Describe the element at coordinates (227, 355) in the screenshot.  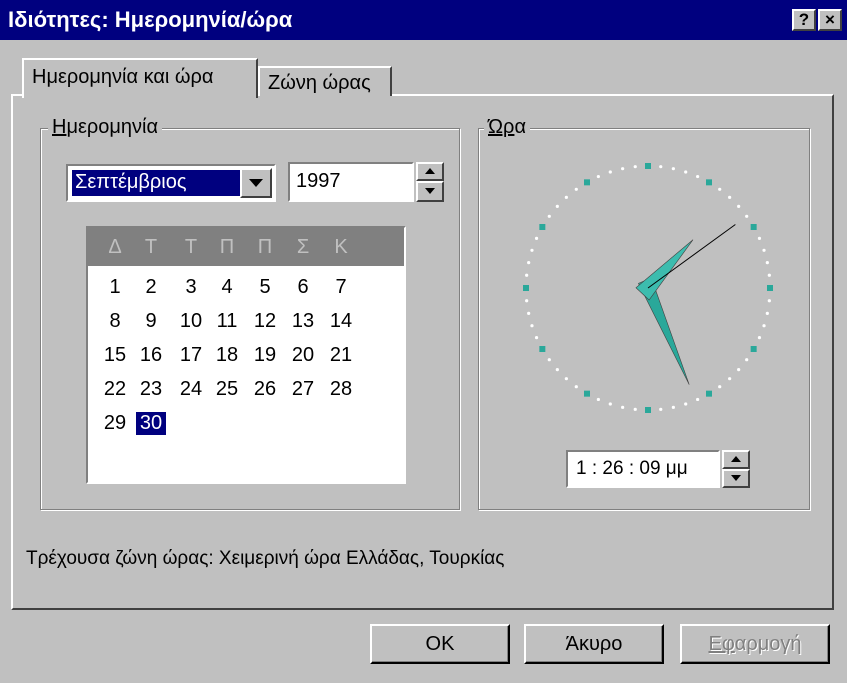
I see `calendar-day: 18` at that location.